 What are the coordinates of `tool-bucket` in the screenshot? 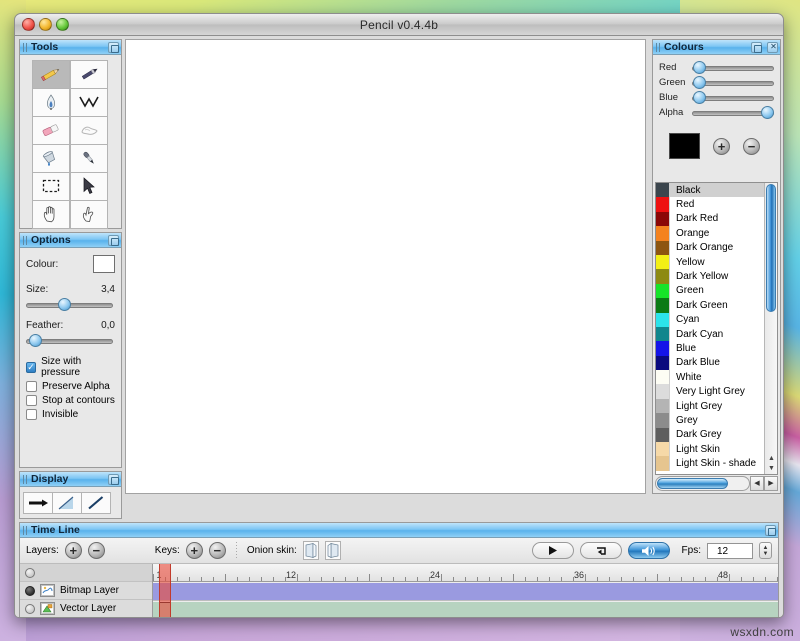 It's located at (51, 158).